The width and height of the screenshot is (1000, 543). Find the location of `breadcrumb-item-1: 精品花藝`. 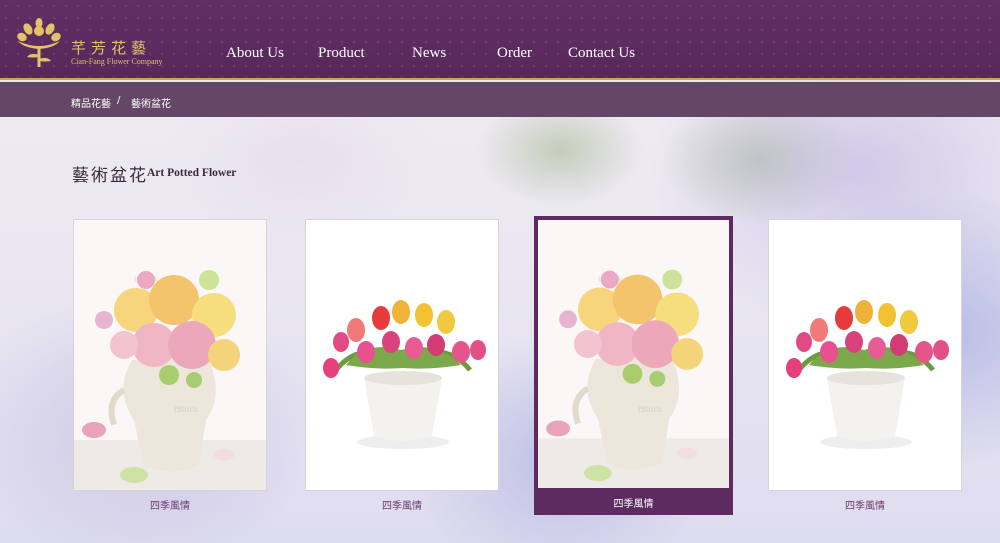

breadcrumb-item-1: 精品花藝 is located at coordinates (91, 102).